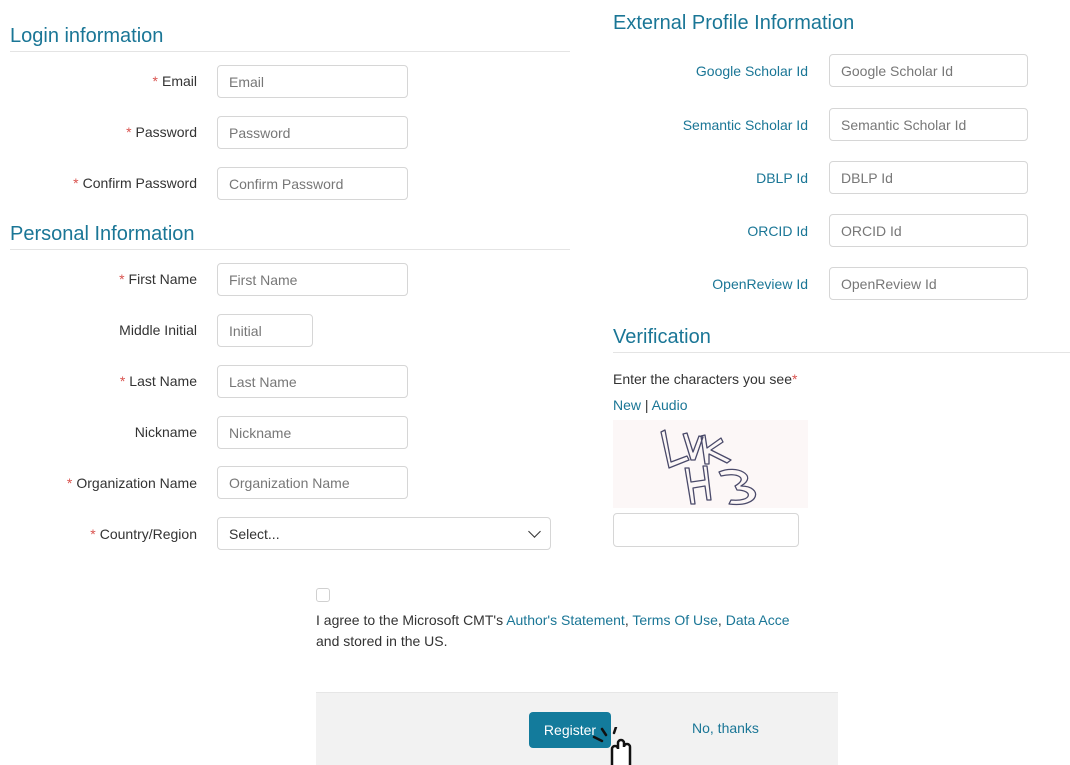 Image resolution: width=1070 pixels, height=765 pixels. I want to click on personal-divider, so click(290, 249).